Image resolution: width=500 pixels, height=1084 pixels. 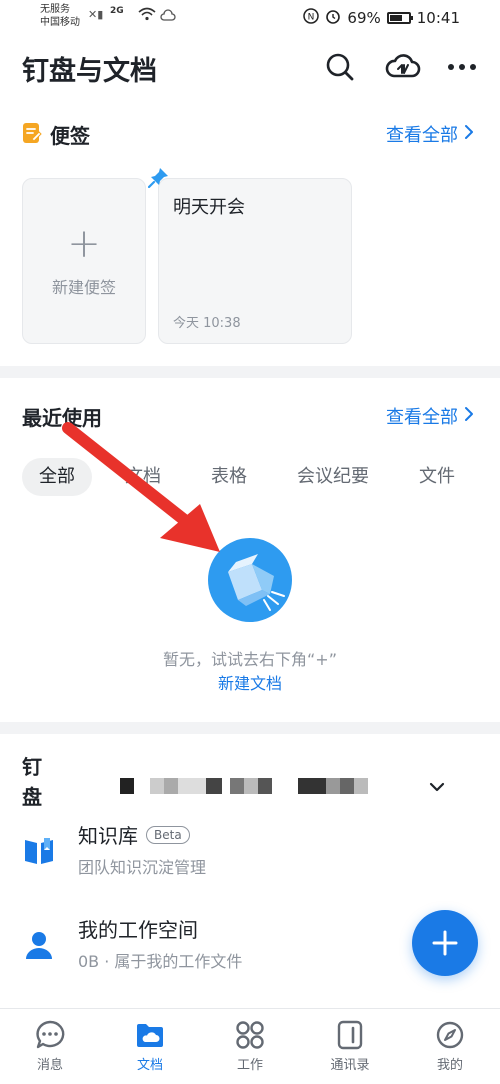 I want to click on nfc-icon: N, so click(x=311, y=18).